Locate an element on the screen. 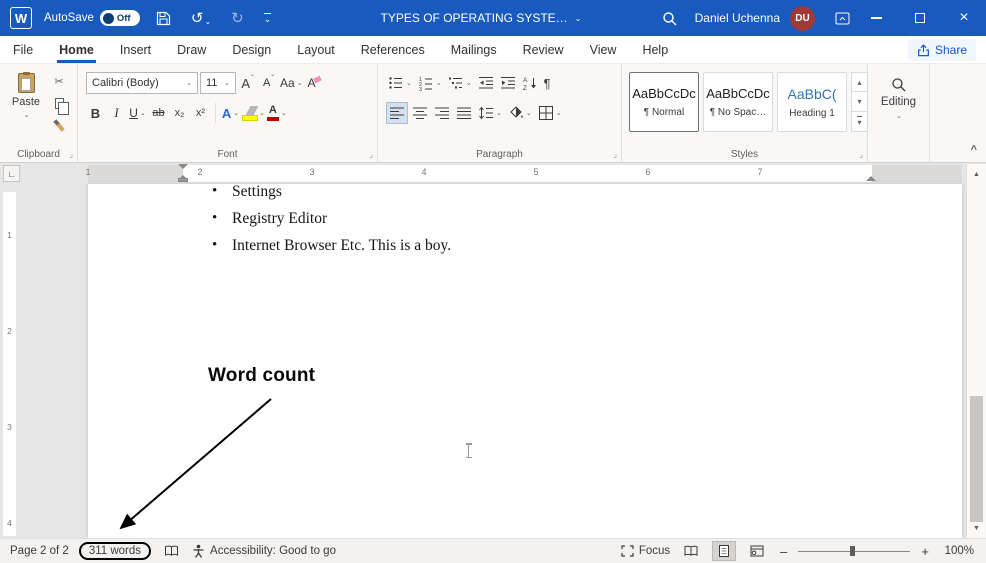  bullets-button: ⌄ is located at coordinates (400, 83).